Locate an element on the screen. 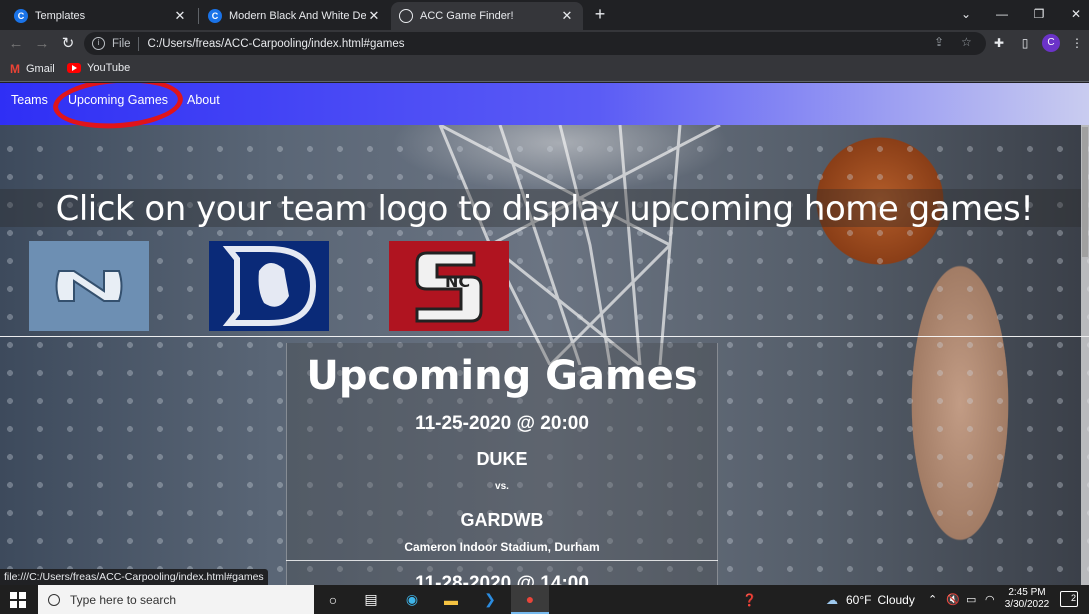 This screenshot has width=1089, height=614. scheme-label: File is located at coordinates (121, 43).